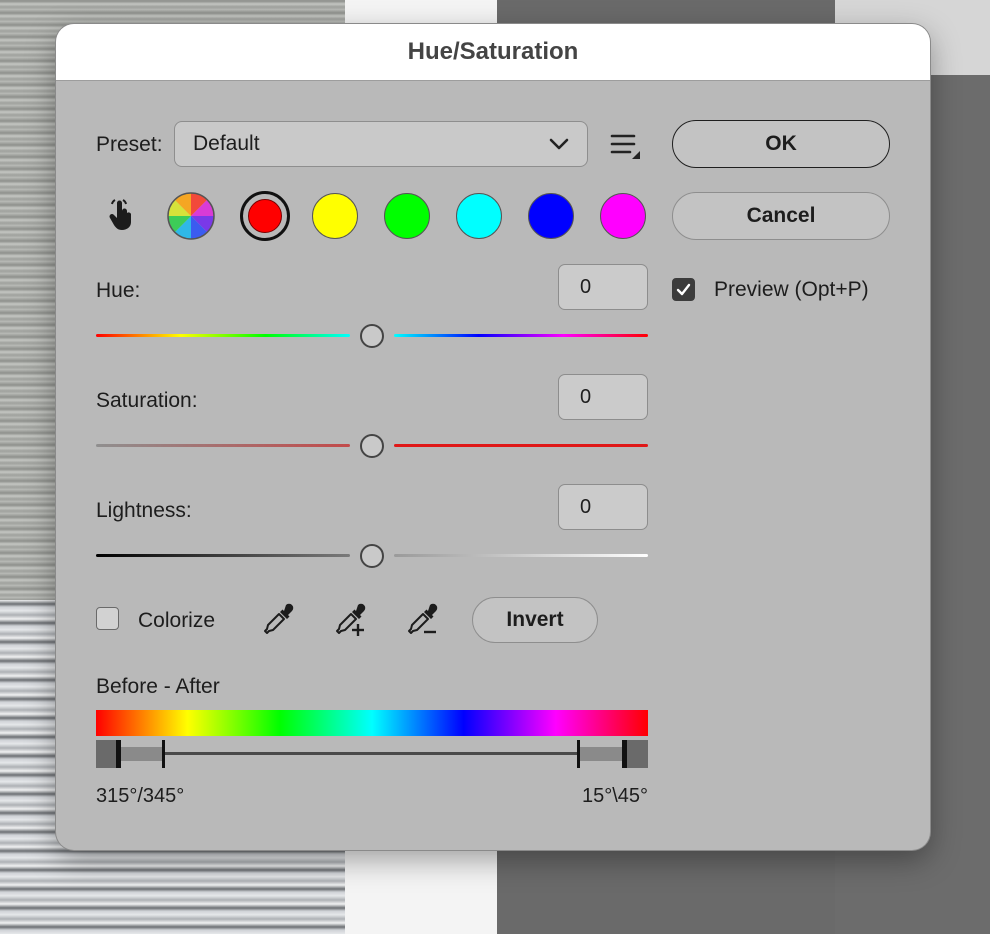 The image size is (990, 934). Describe the element at coordinates (147, 400) in the screenshot. I see `saturation-label: Saturation:` at that location.